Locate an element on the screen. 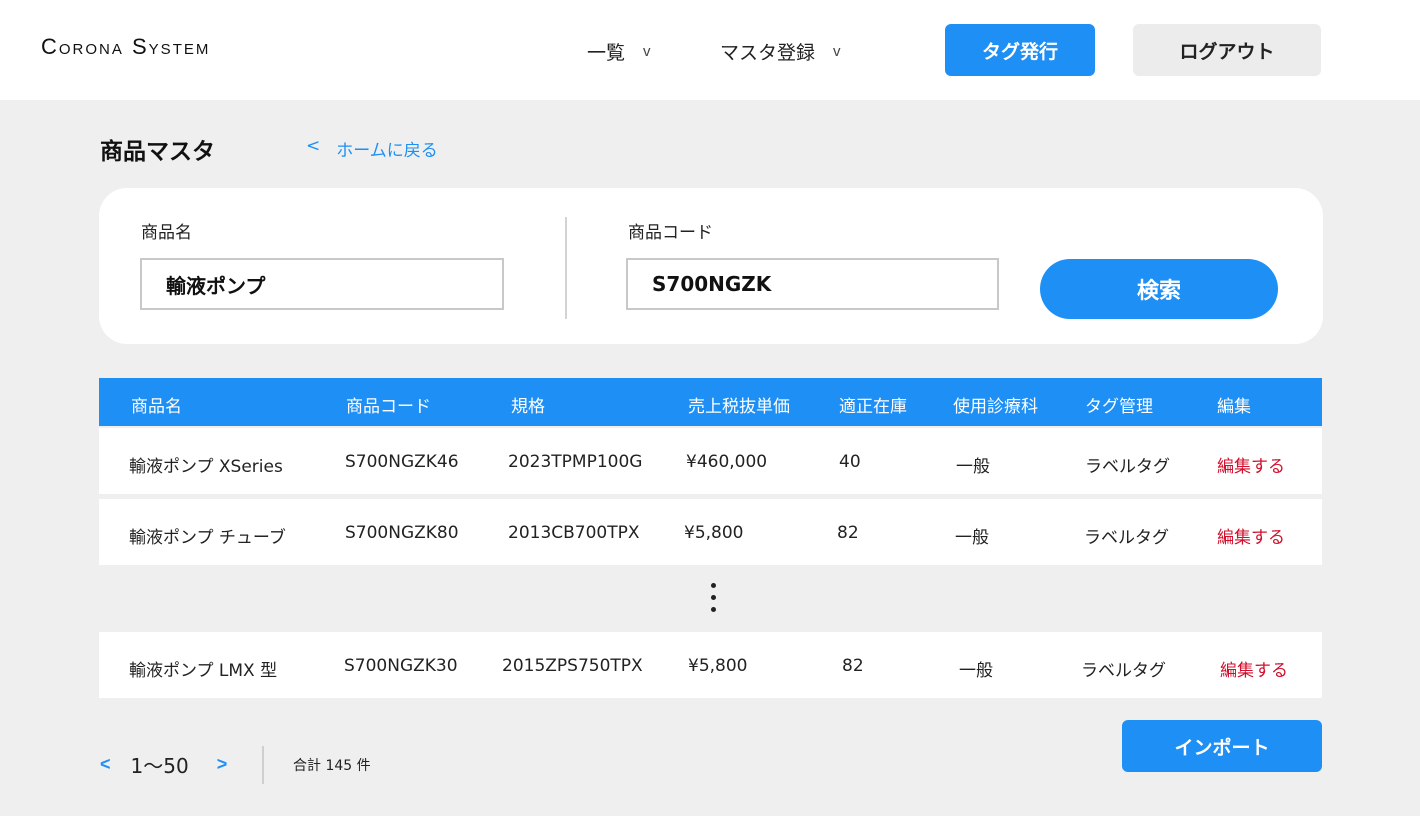 Image resolution: width=1420 pixels, height=816 pixels. logout-button: ログアウト is located at coordinates (1227, 50).